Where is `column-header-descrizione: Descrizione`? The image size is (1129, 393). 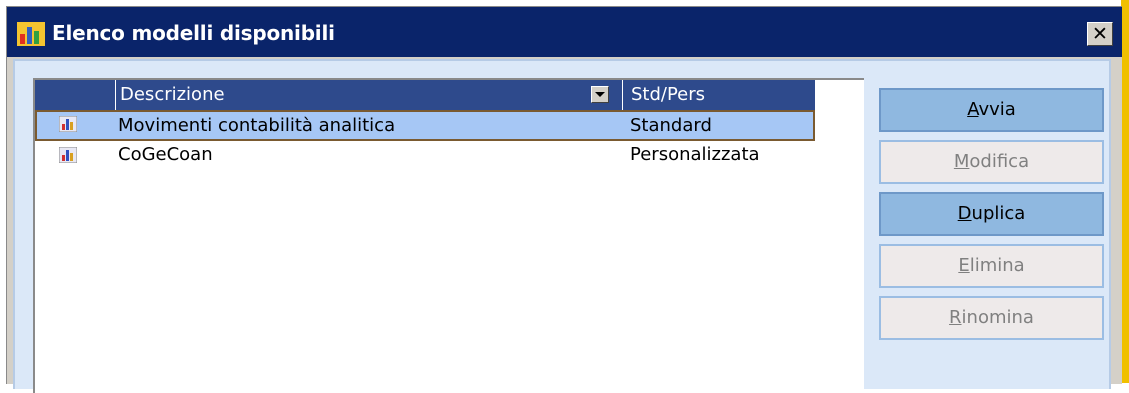
column-header-descrizione: Descrizione is located at coordinates (171, 95).